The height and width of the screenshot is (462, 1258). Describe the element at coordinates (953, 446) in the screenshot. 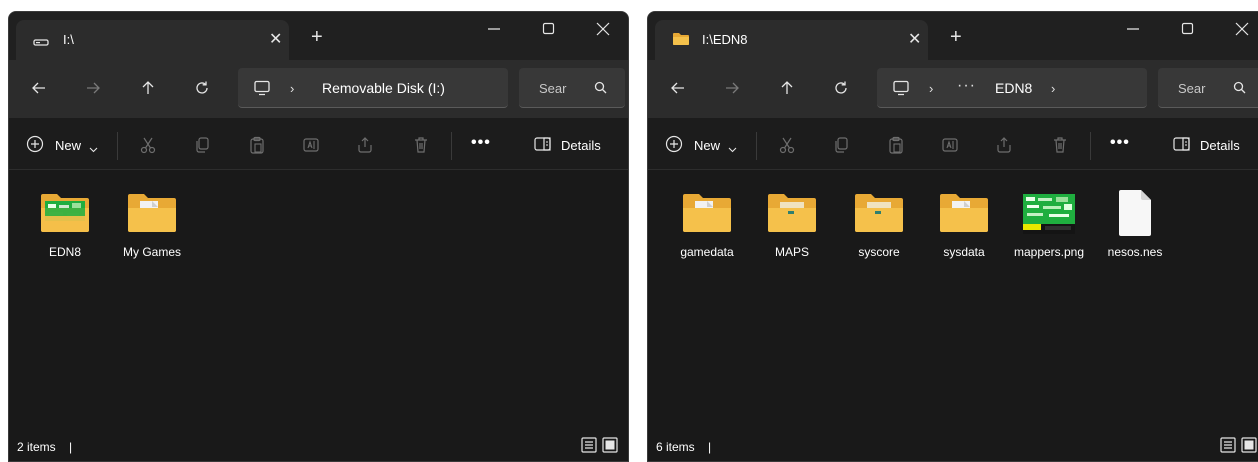

I see `status-bar: 6 items |` at that location.